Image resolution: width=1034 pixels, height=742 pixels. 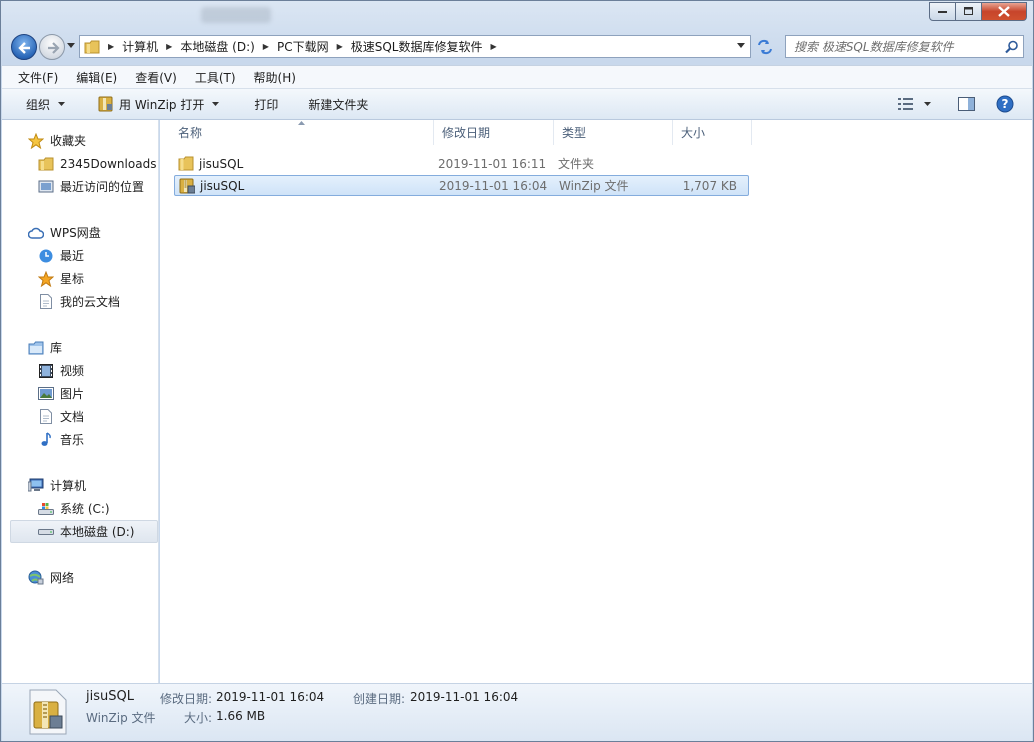 I want to click on column-header-name: 名称, so click(x=302, y=132).